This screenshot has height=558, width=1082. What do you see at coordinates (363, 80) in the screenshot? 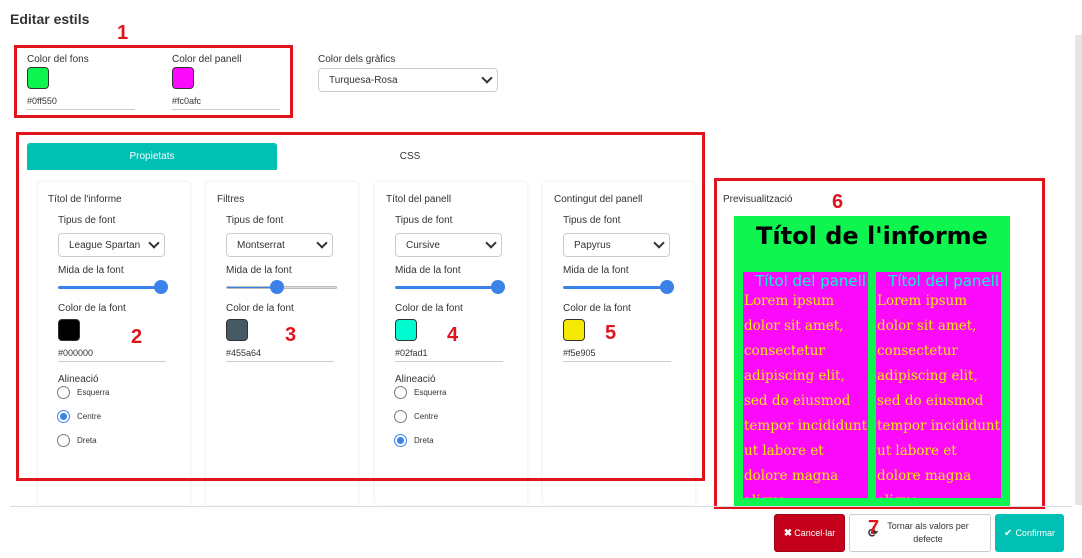
I see `grafics-color-value: Turquesa-Rosa` at bounding box center [363, 80].